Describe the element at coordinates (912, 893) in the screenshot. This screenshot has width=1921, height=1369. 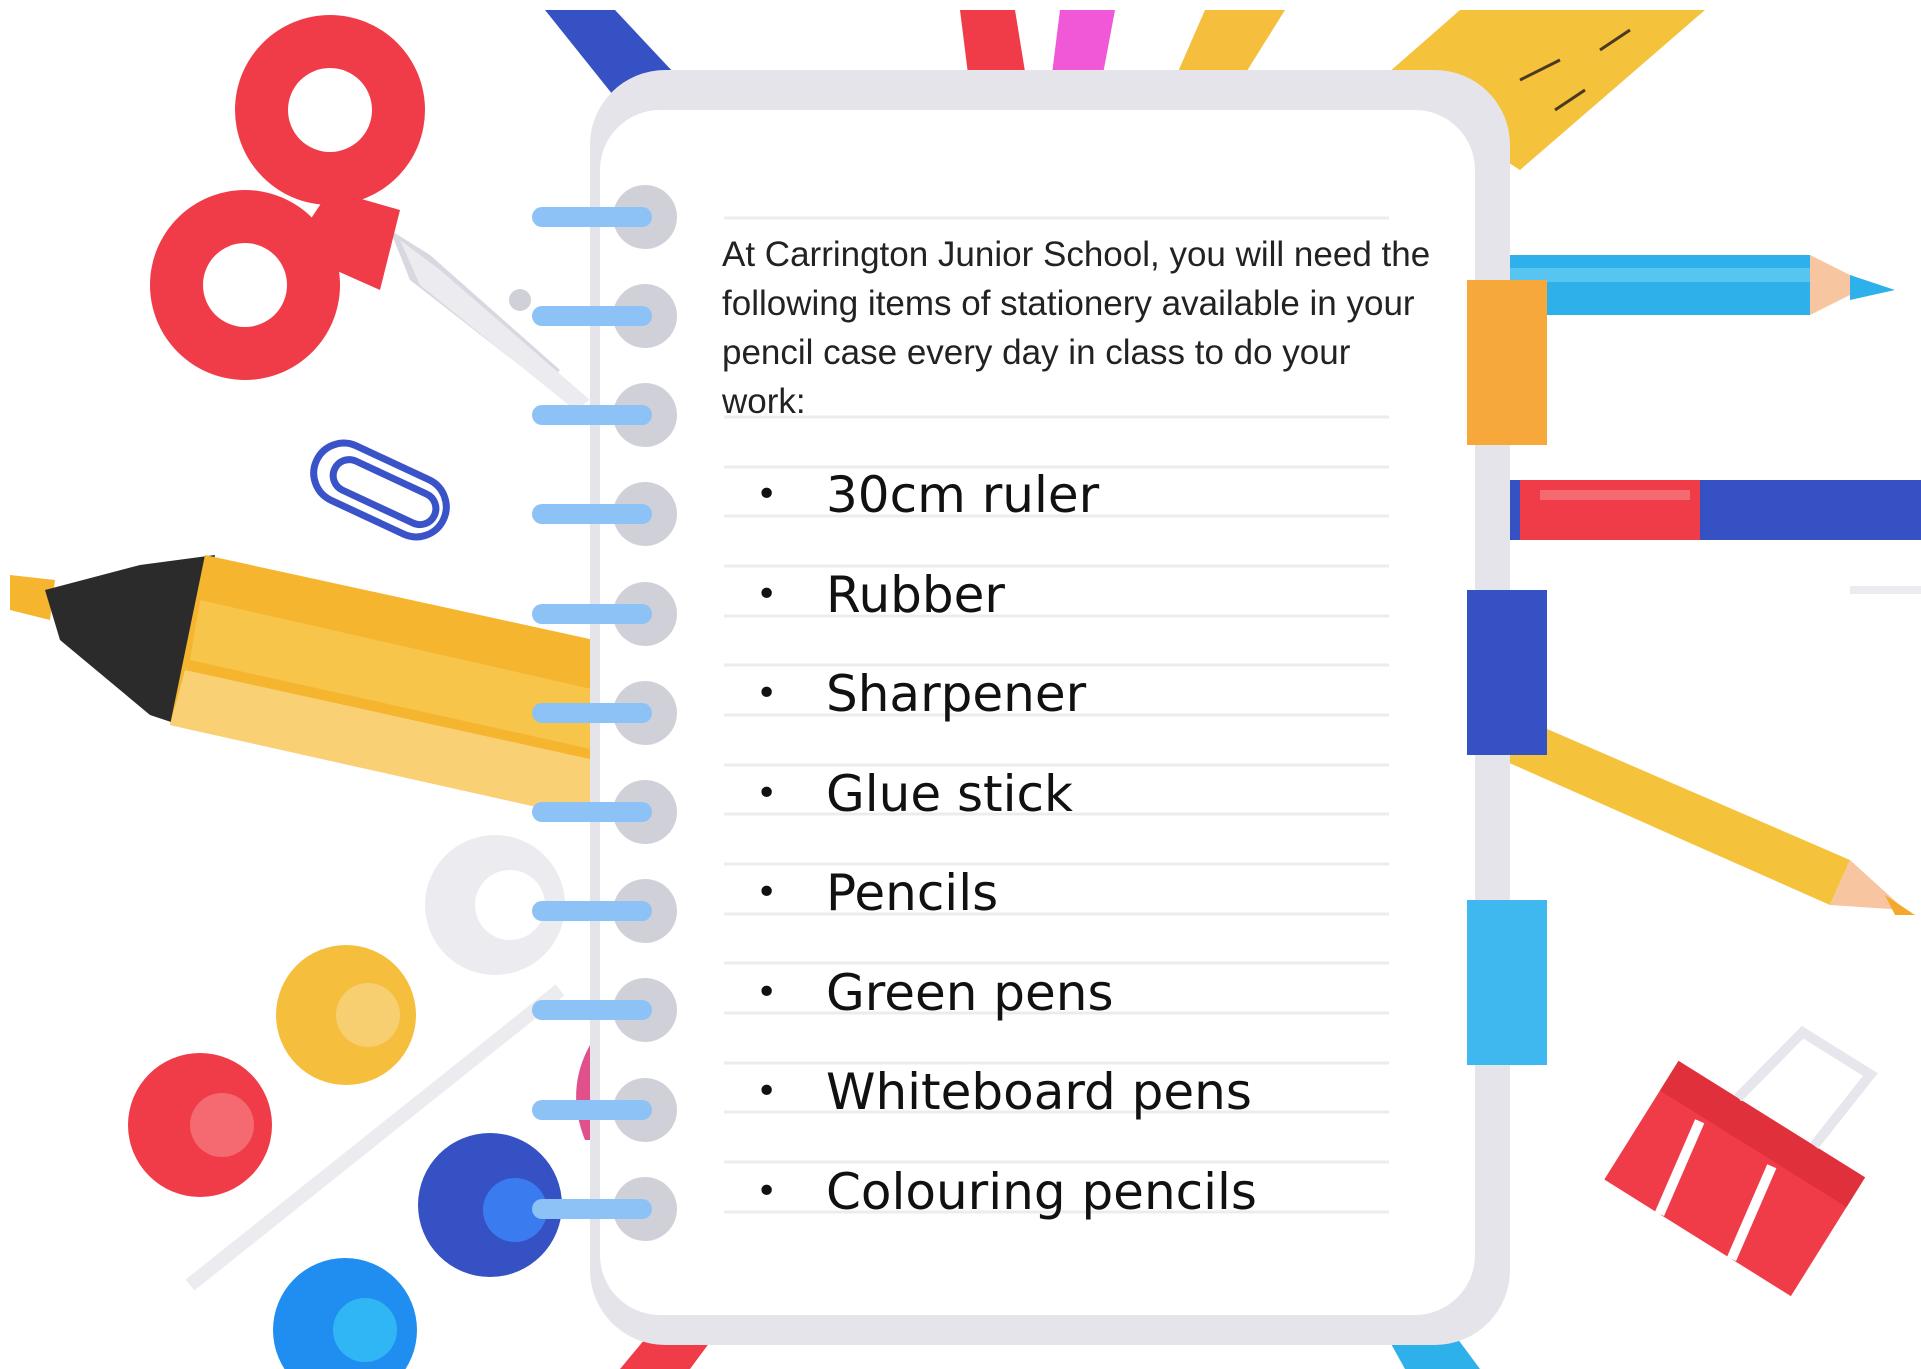
I see `list-item-label: Pencils` at that location.